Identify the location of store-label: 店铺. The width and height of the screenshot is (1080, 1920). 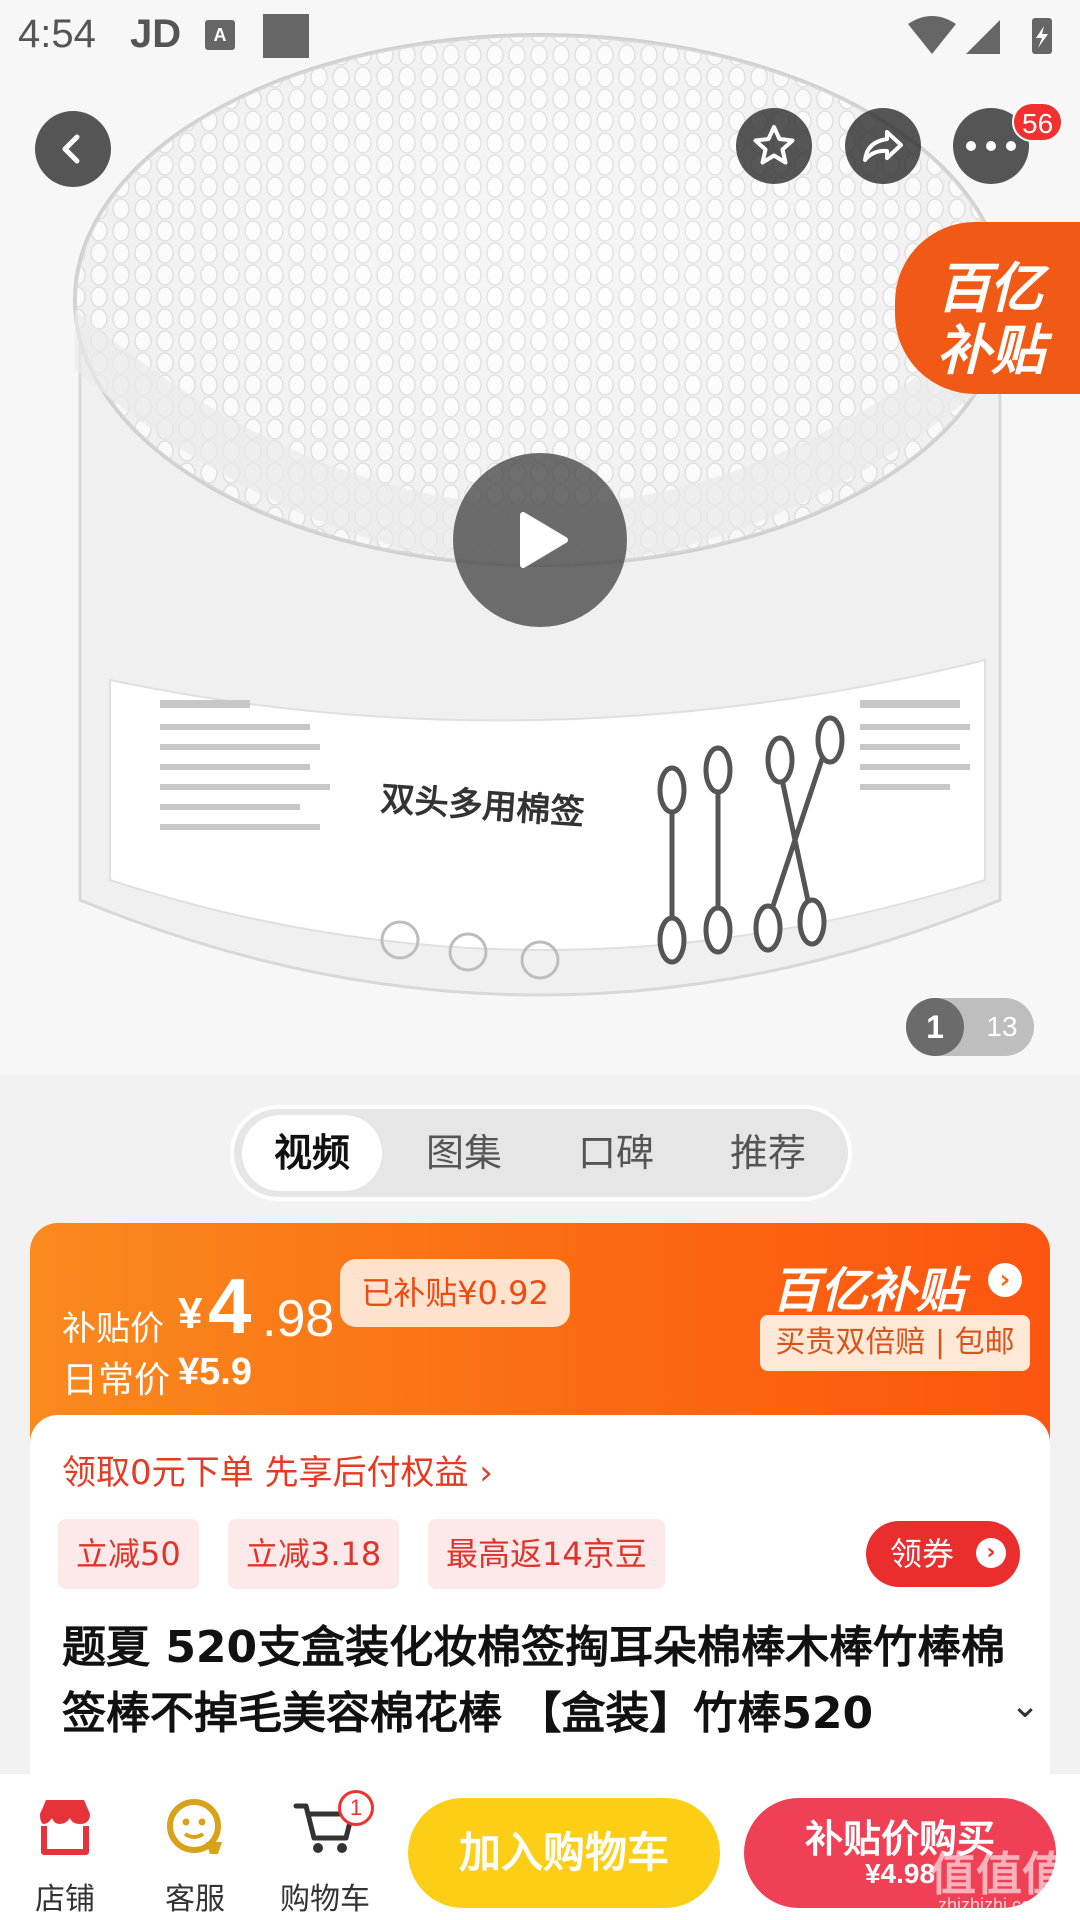
(65, 1899).